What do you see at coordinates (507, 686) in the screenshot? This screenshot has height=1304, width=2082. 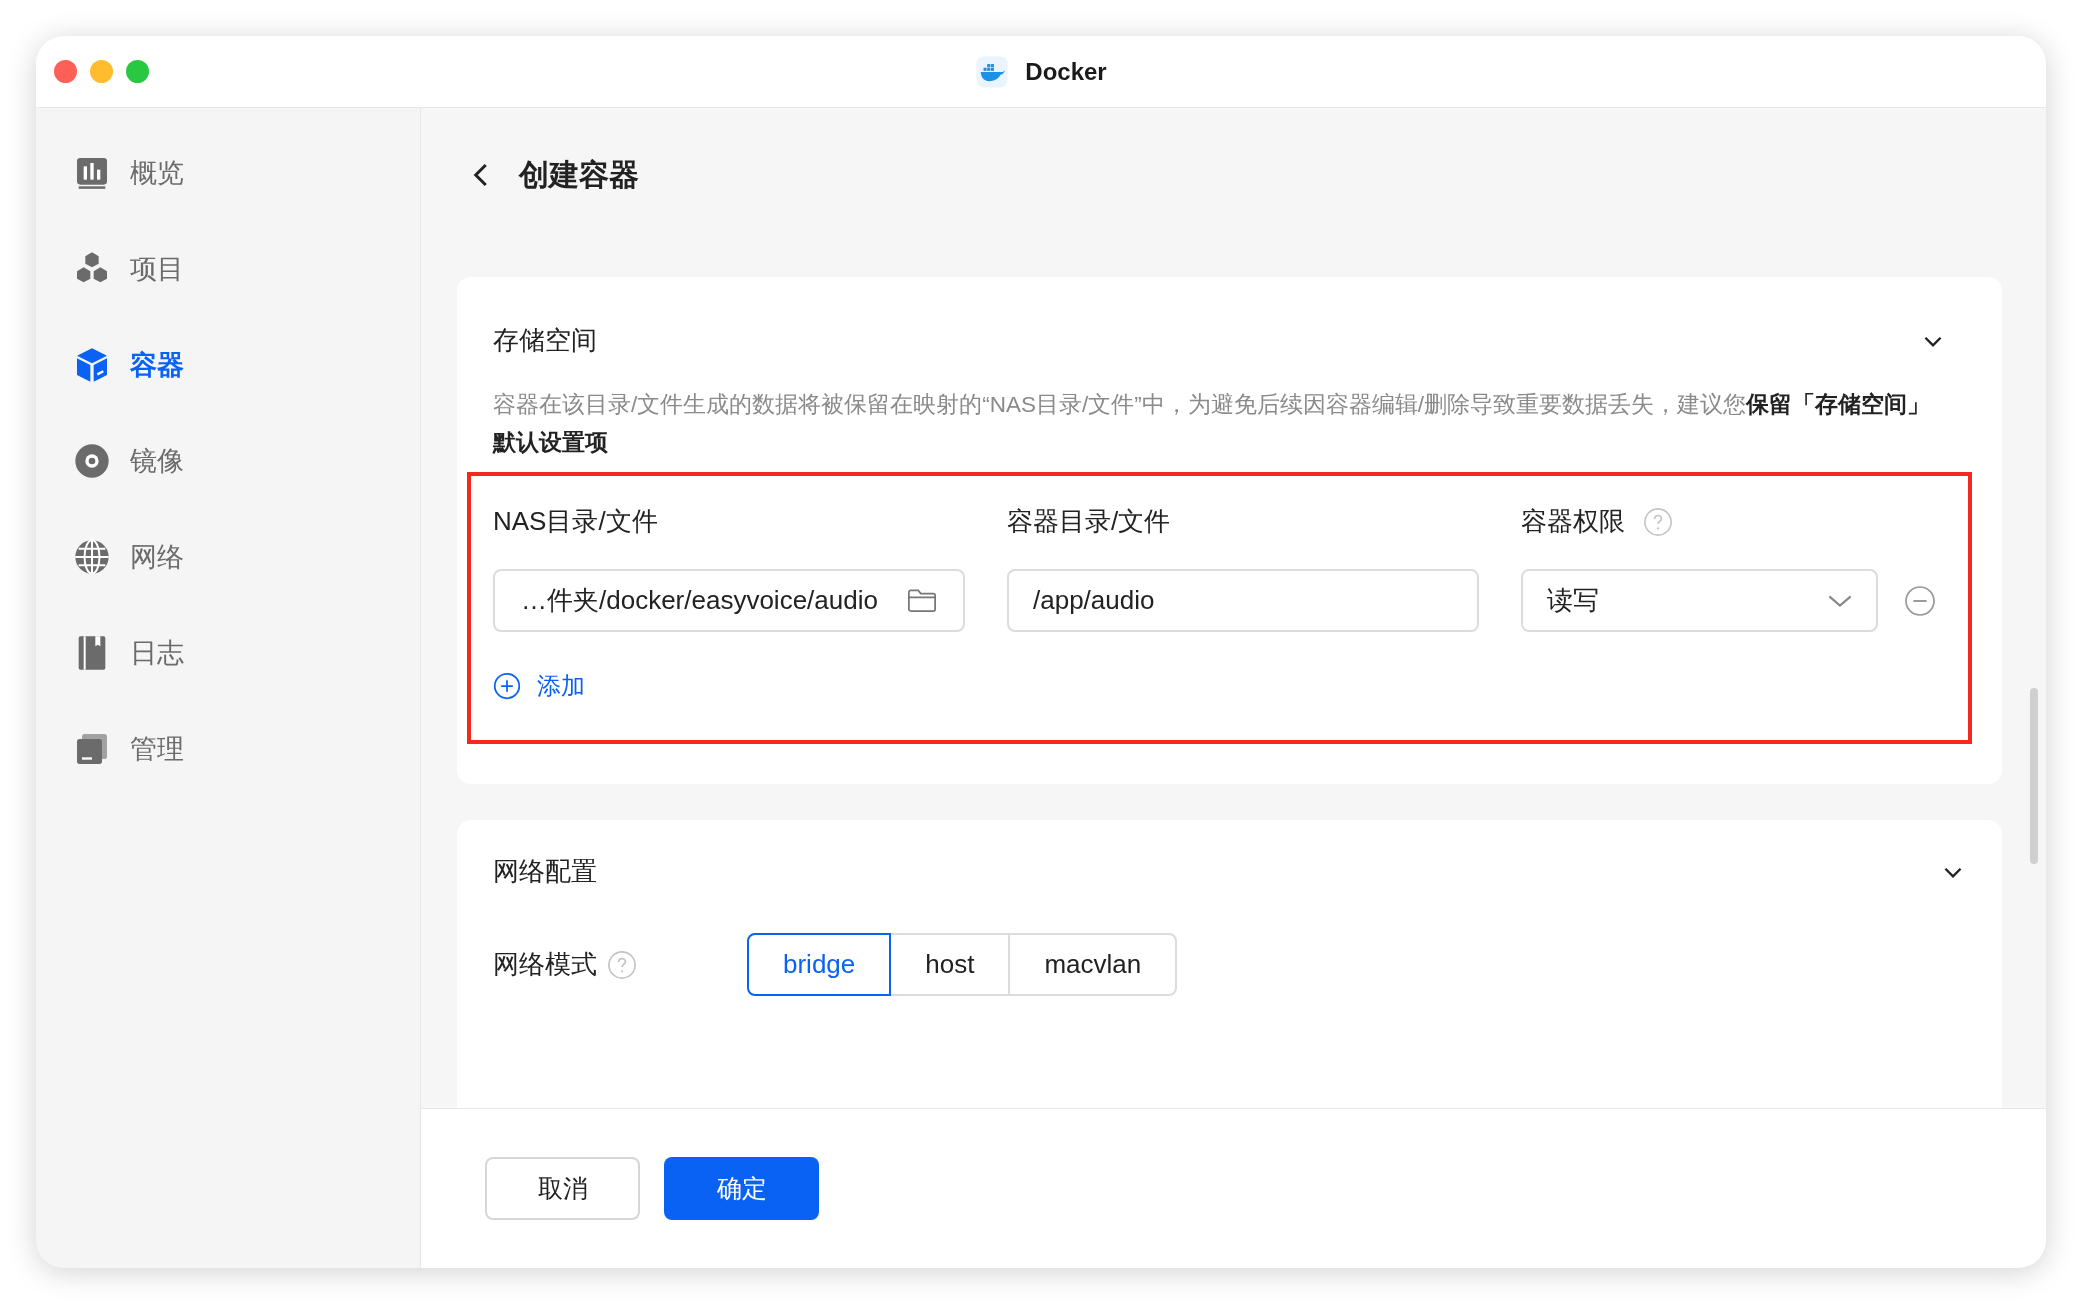 I see `add-icon` at bounding box center [507, 686].